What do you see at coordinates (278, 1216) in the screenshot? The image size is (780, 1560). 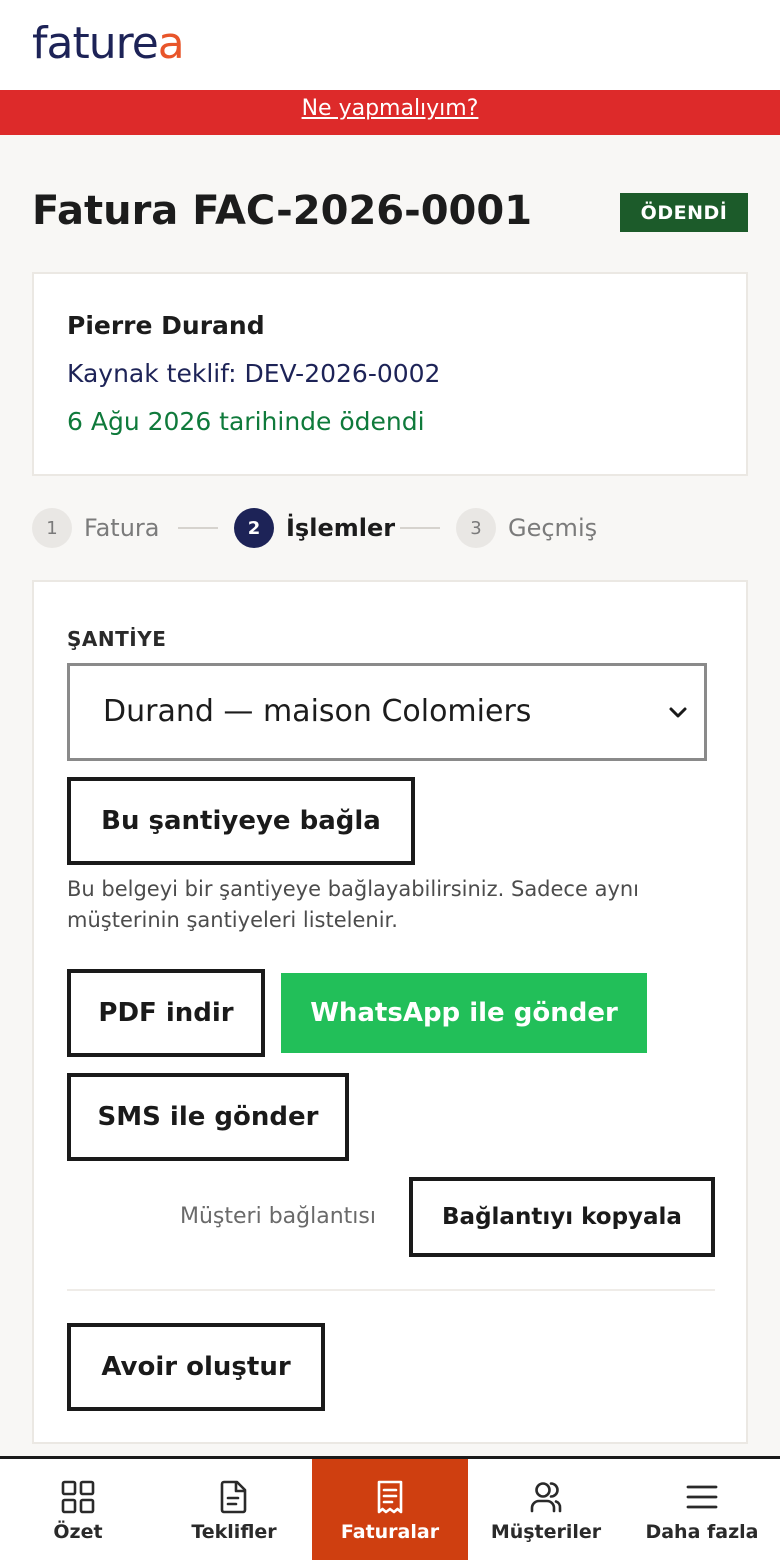 I see `client-link-label: Müşteri bağlantısı` at bounding box center [278, 1216].